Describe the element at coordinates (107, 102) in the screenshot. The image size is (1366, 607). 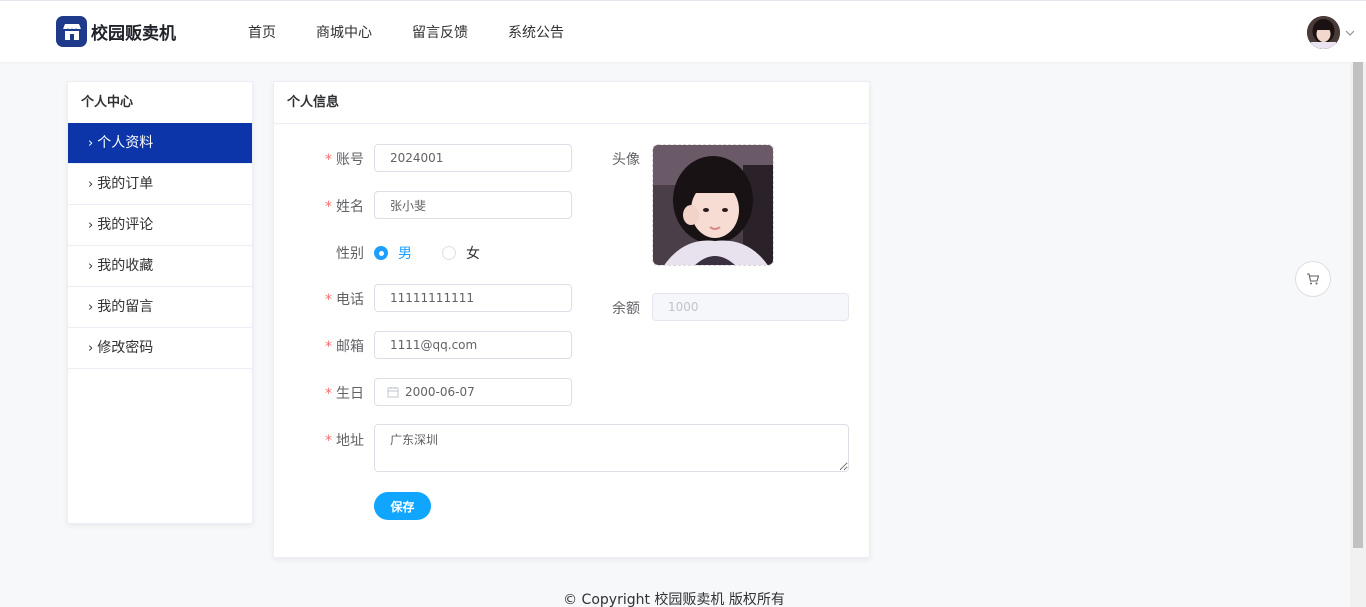
I see `sidebar-title: 个人中心` at that location.